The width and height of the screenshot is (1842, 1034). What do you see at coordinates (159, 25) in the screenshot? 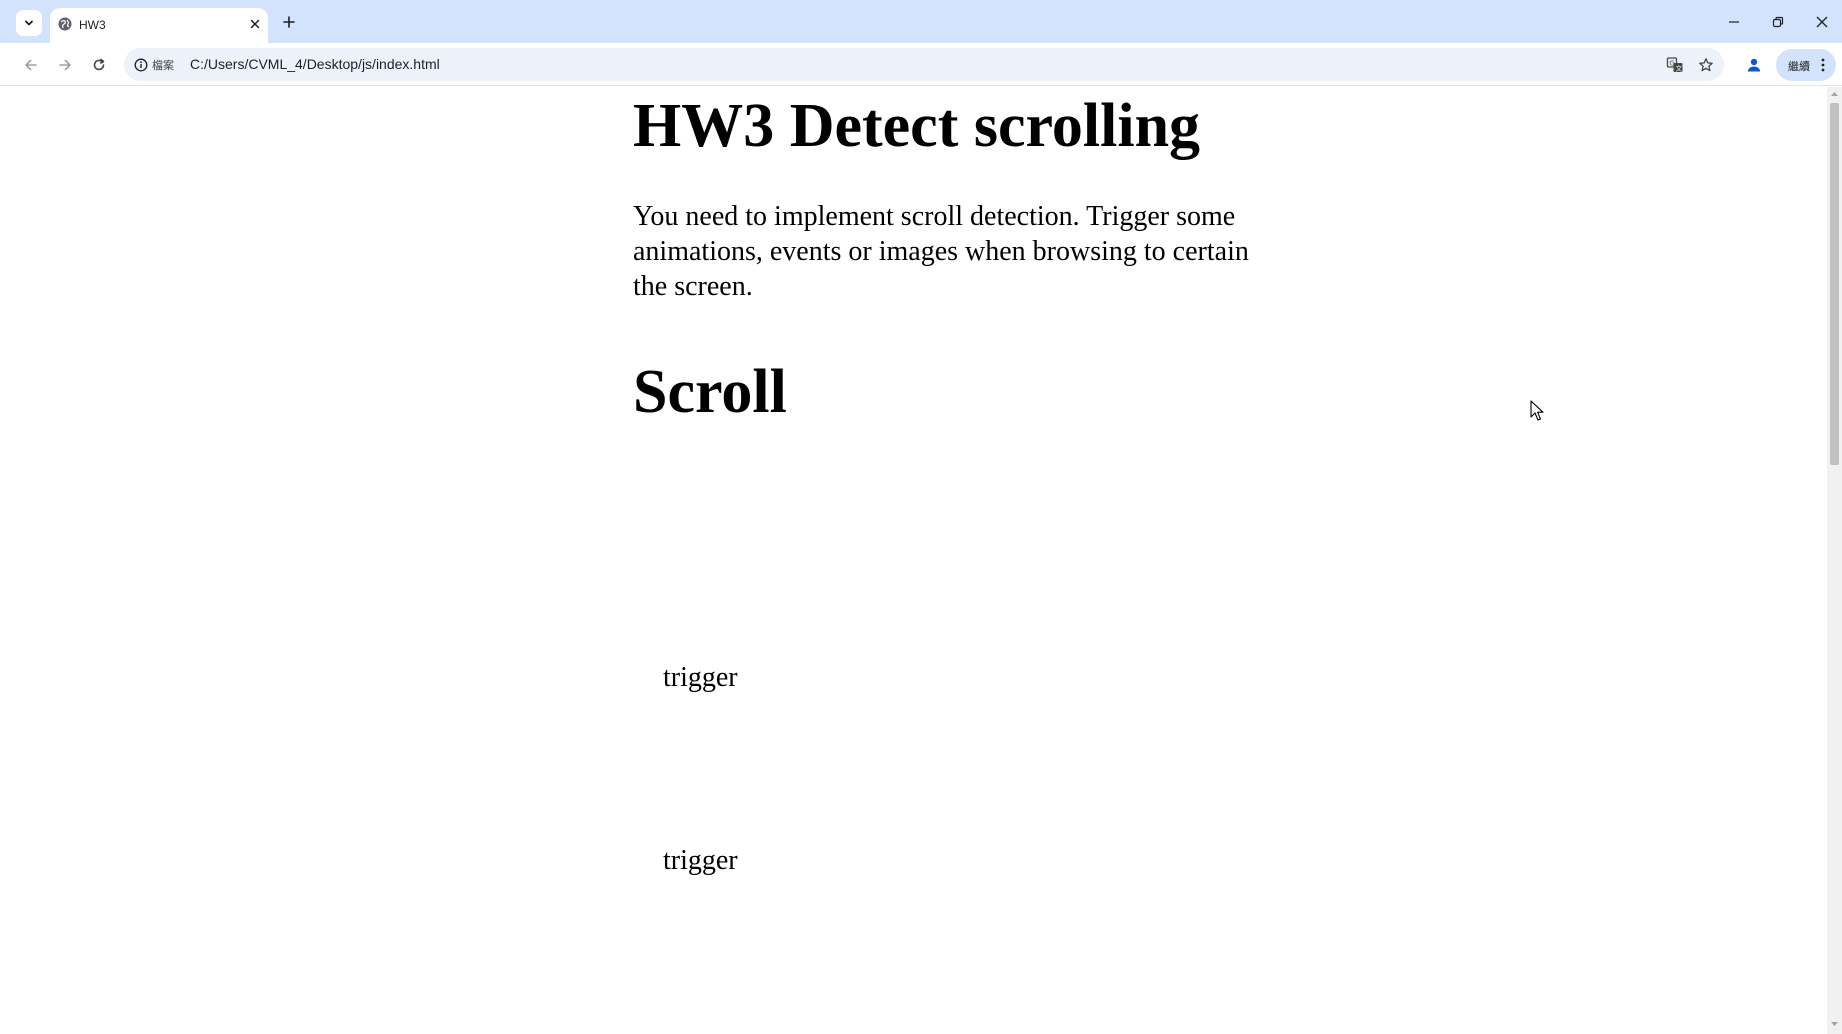
I see `tab-active: HW3` at bounding box center [159, 25].